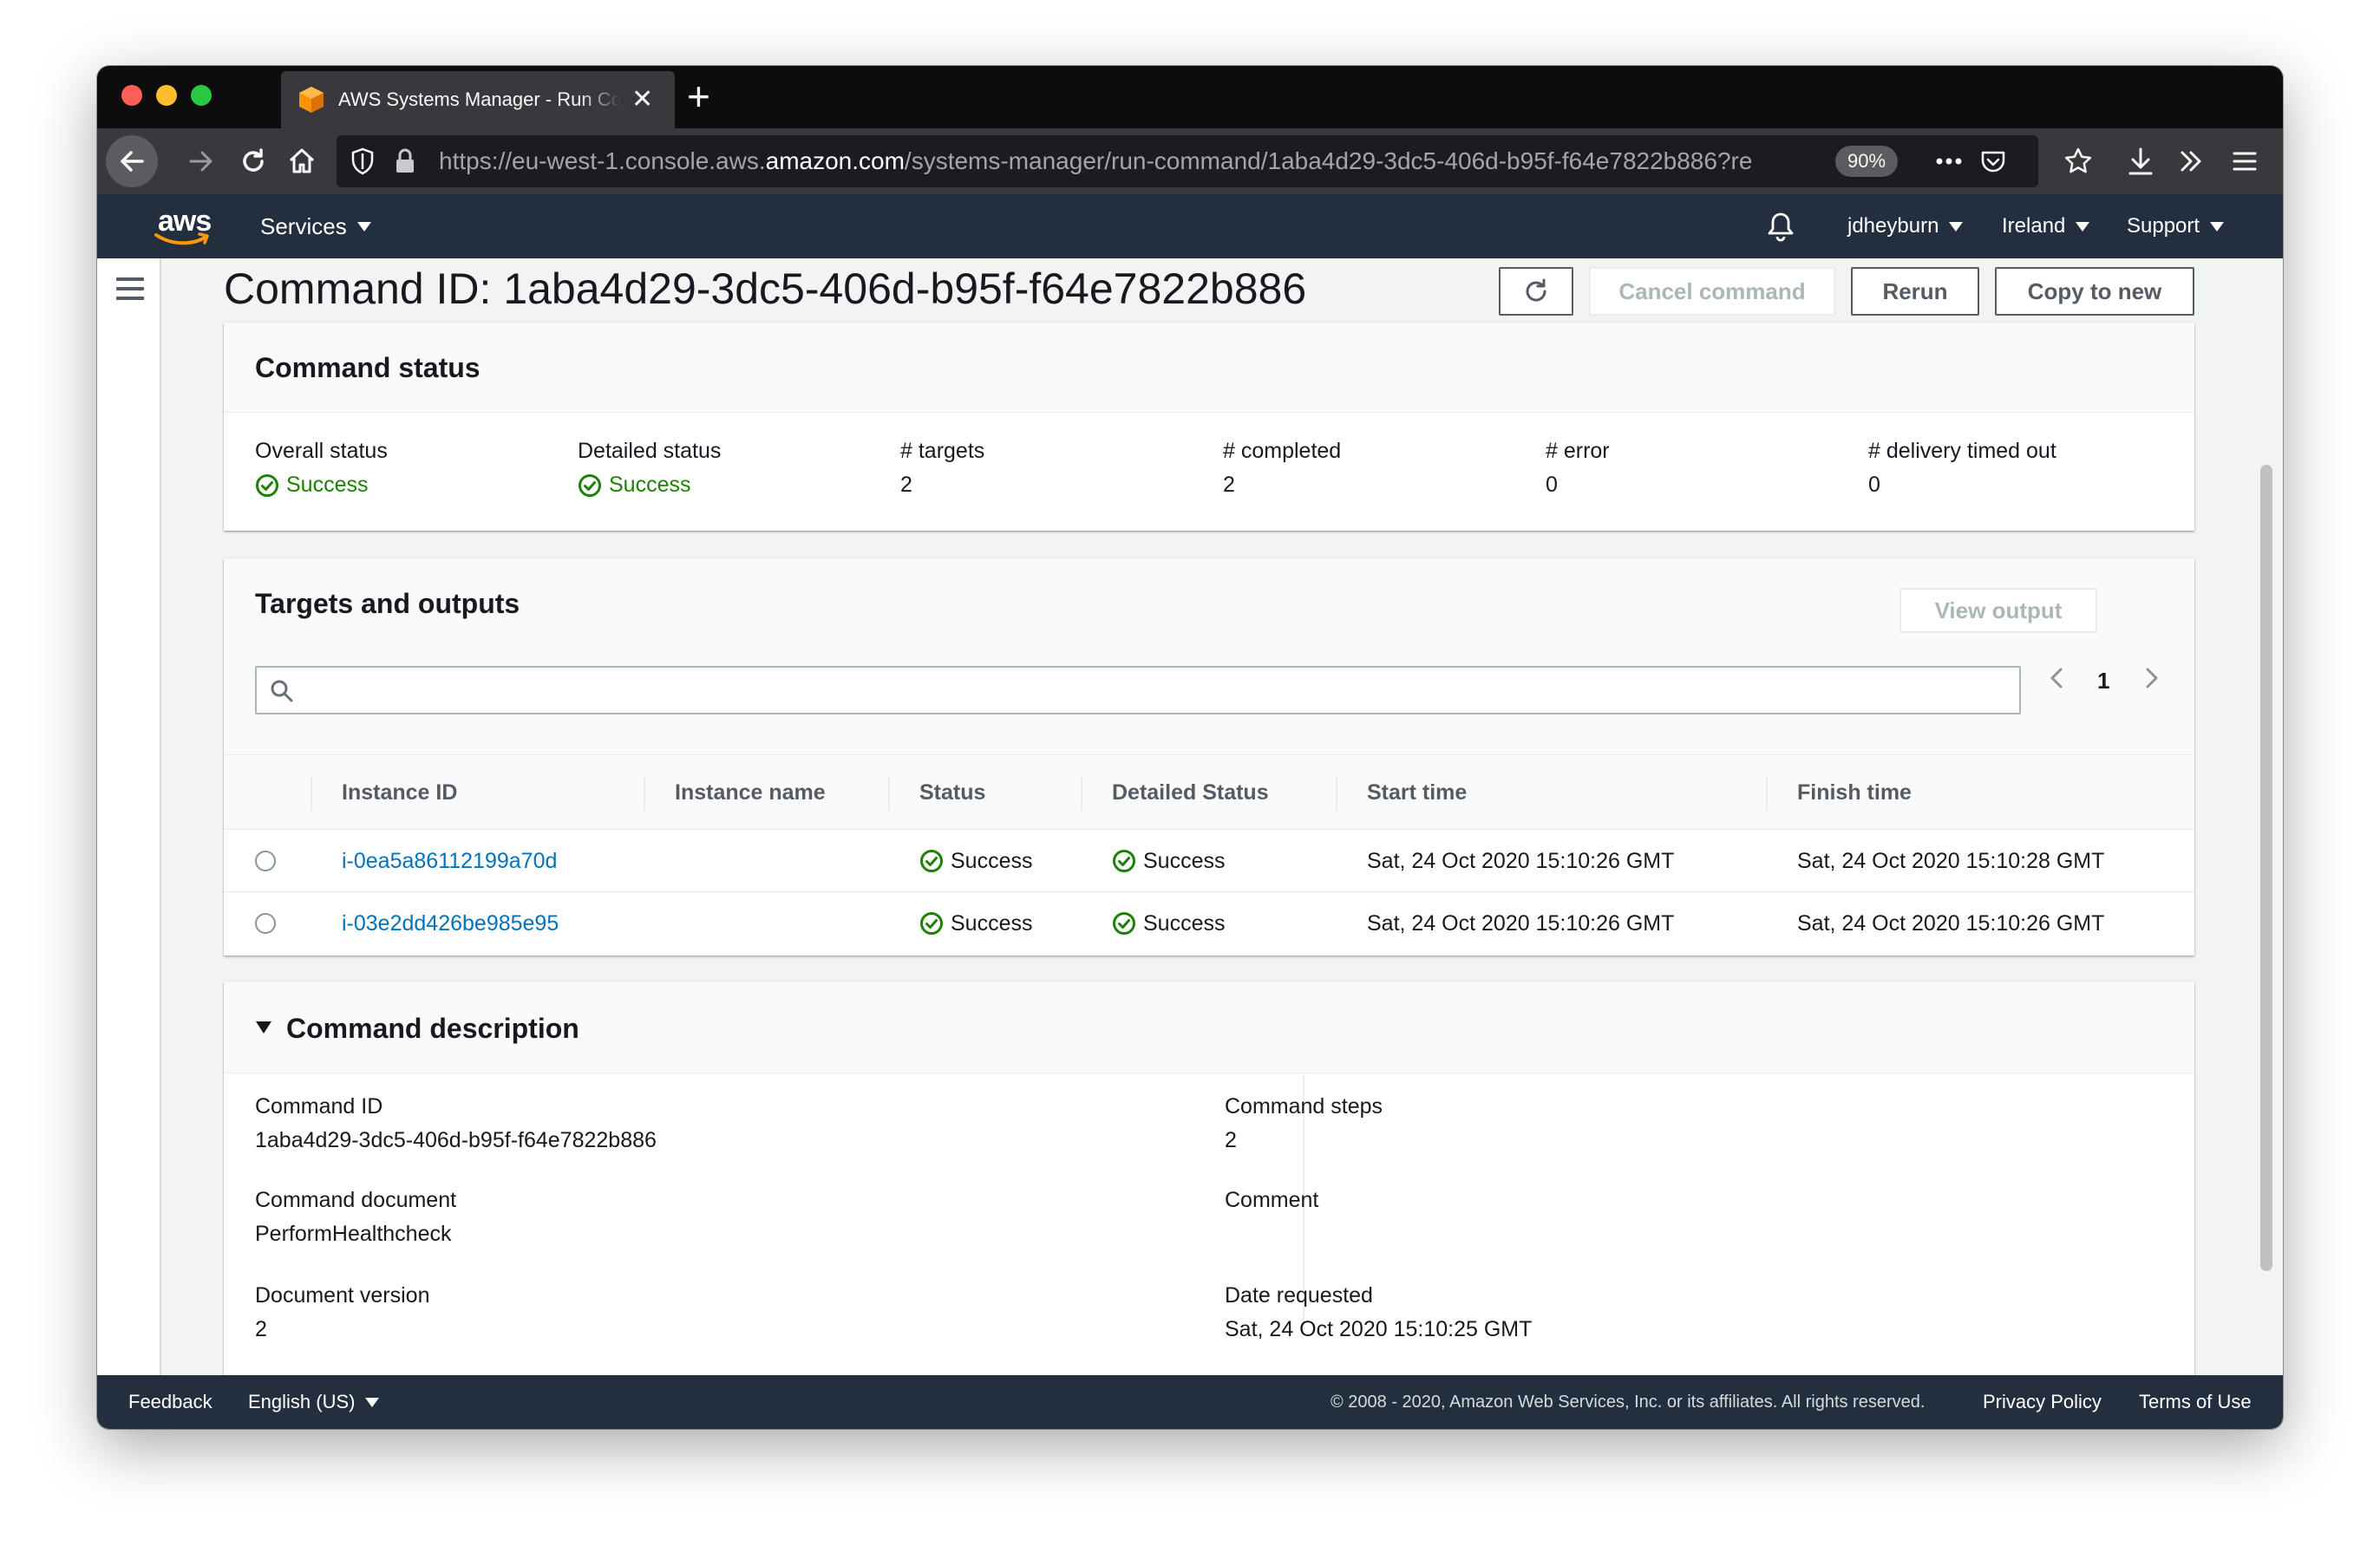 This screenshot has height=1559, width=2380. Describe the element at coordinates (450, 923) in the screenshot. I see `instance-id-link: i-03e2dd426be985e95` at that location.